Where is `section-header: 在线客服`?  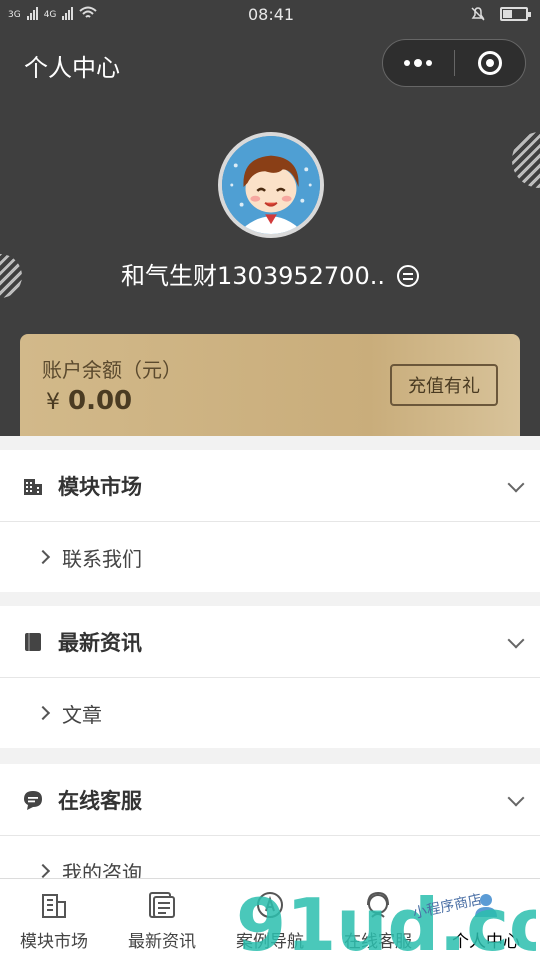
section-header: 在线客服 is located at coordinates (270, 800).